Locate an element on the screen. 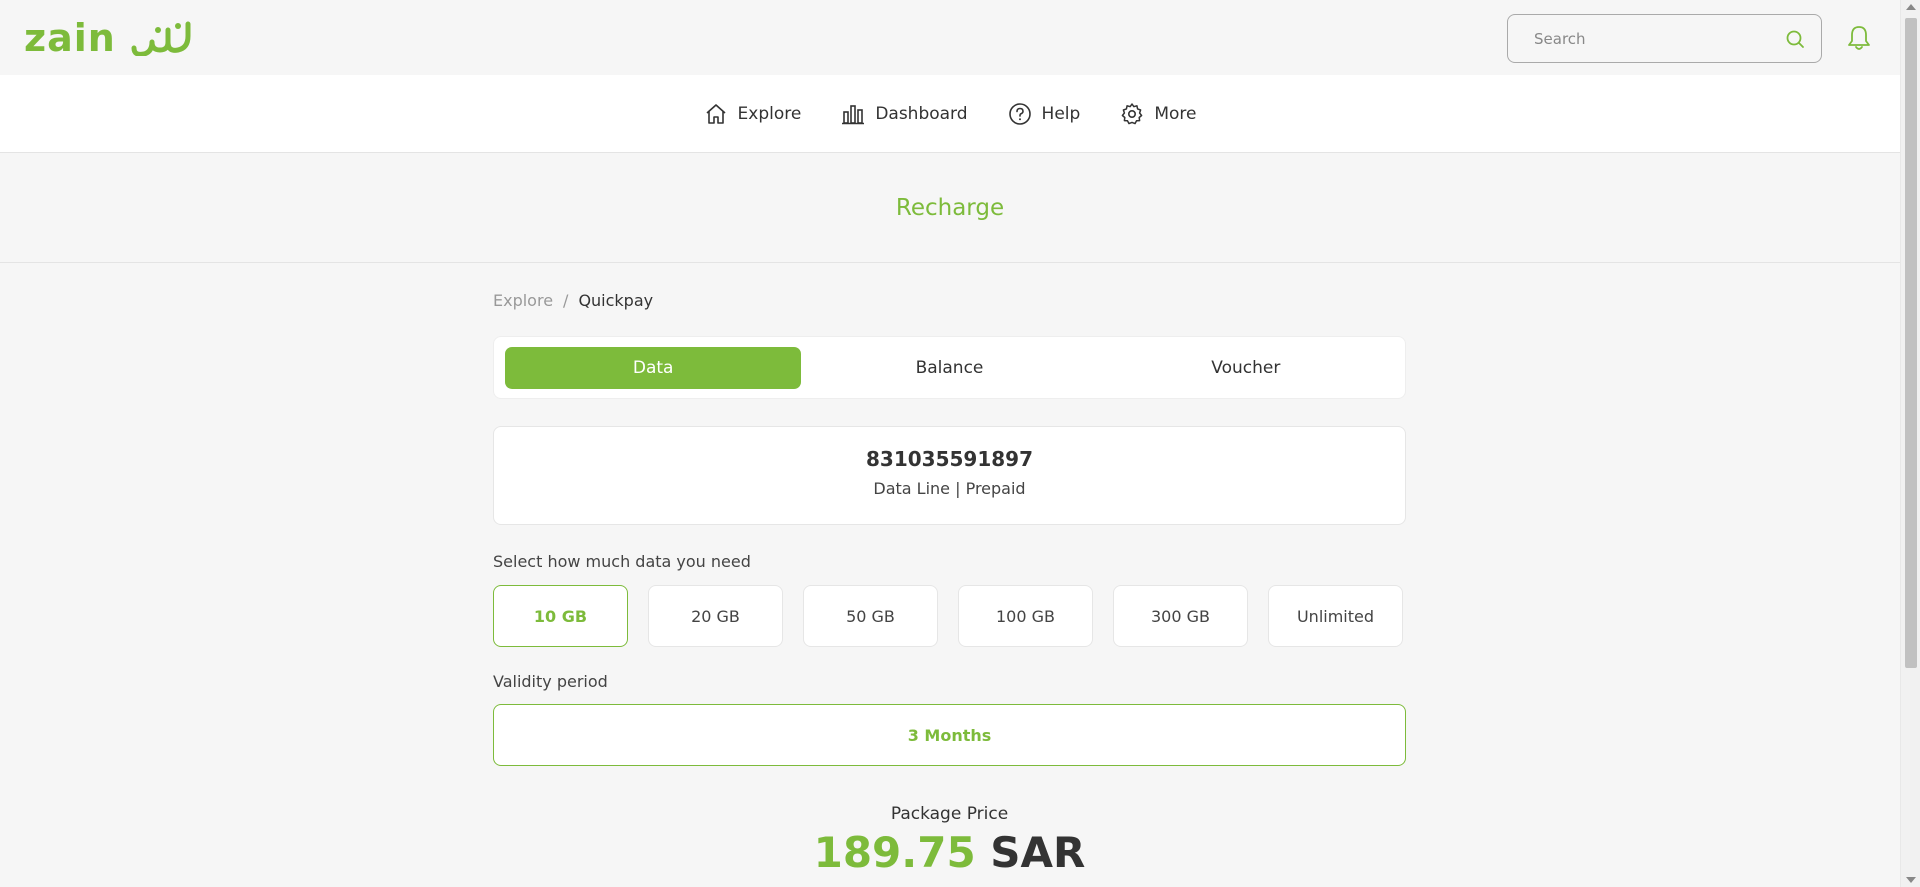 The image size is (1920, 887). scroll-up-arrow-icon is located at coordinates (1911, 7).